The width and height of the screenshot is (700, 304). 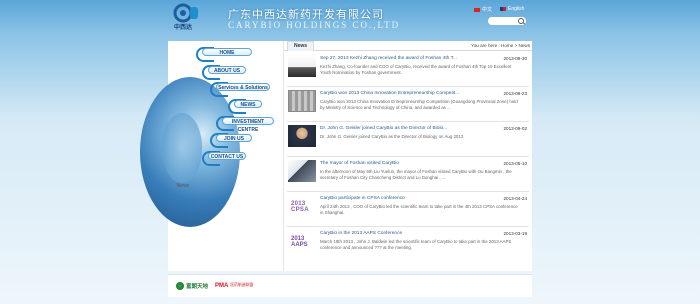 I want to click on footer: 富朗天地 PMA 医药制造联盟, so click(x=350, y=285).